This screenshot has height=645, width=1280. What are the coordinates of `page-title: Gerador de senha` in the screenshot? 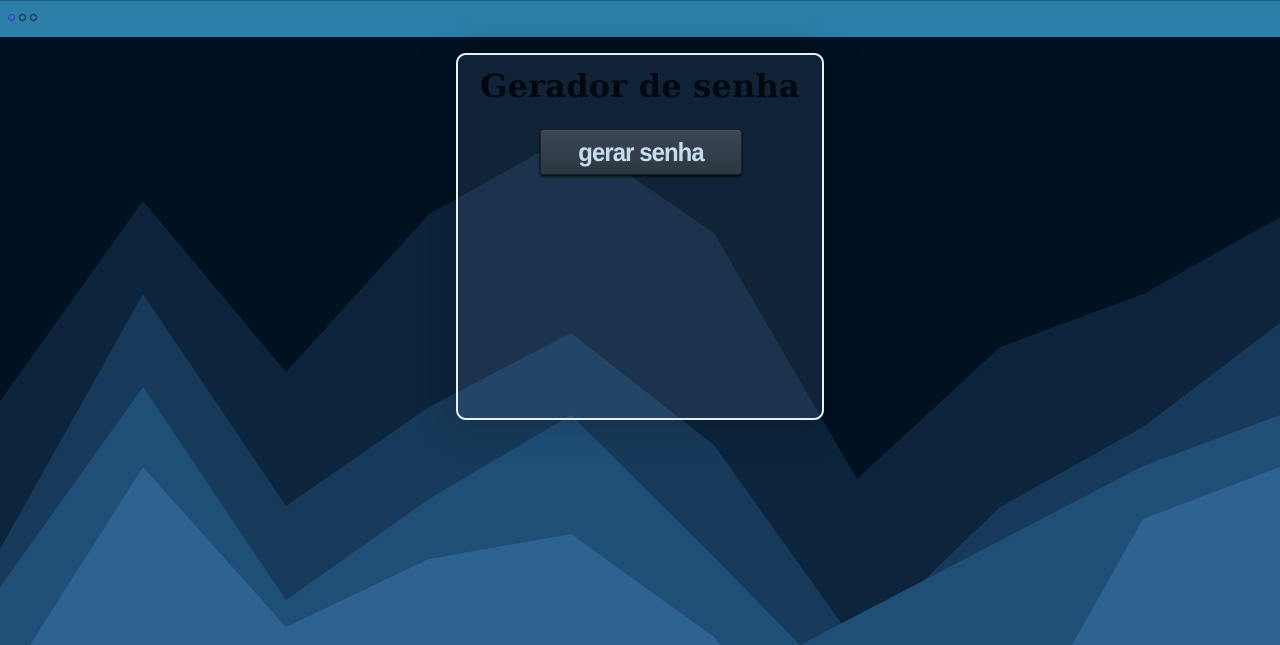 It's located at (640, 86).